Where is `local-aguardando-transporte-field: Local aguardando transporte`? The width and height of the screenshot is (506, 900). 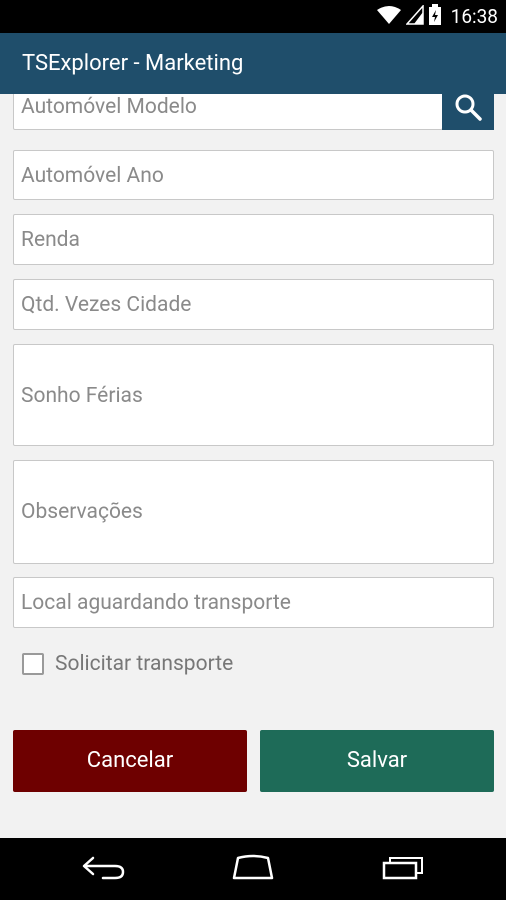 local-aguardando-transporte-field: Local aguardando transporte is located at coordinates (253, 602).